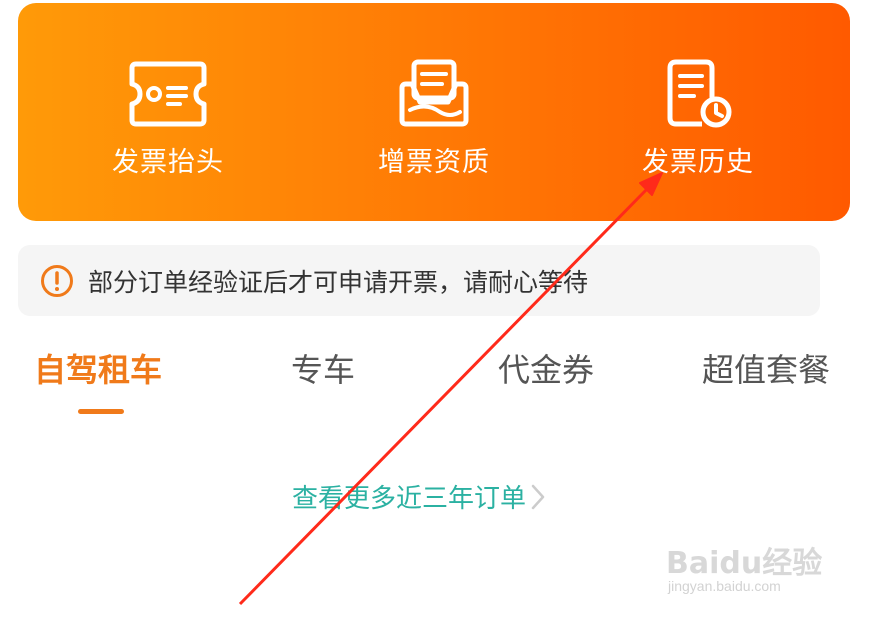 Image resolution: width=869 pixels, height=619 pixels. Describe the element at coordinates (538, 496) in the screenshot. I see `chevron-right-icon` at that location.